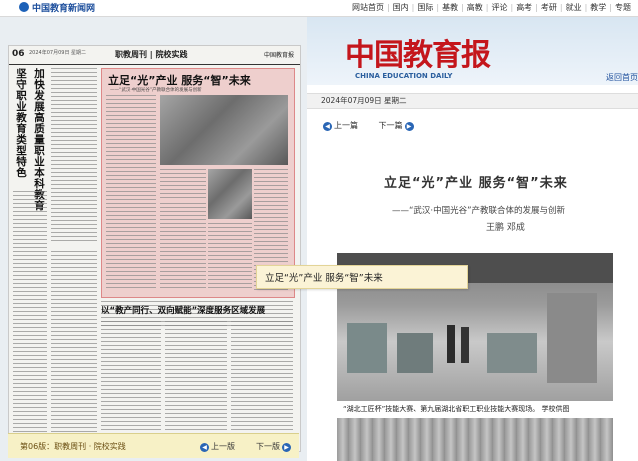 This screenshot has height=461, width=638. I want to click on next-article-label: 下一篇, so click(390, 125).